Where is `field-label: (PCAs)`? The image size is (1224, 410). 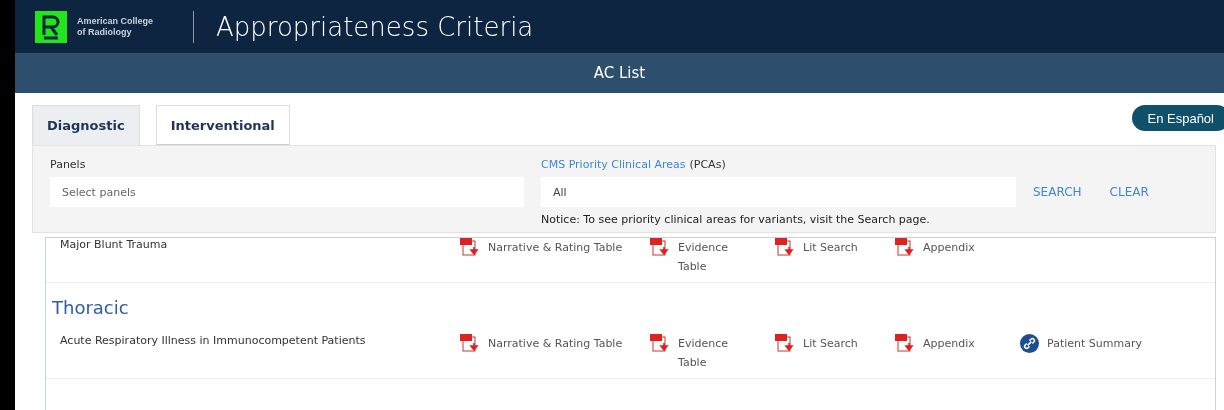 field-label: (PCAs) is located at coordinates (707, 164).